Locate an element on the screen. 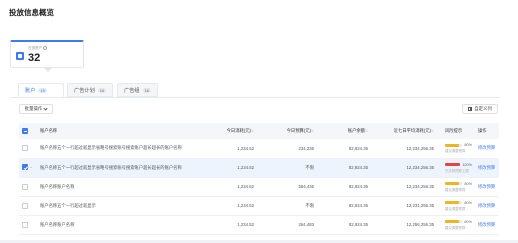 The image size is (518, 243). tab-accounts: 账户 15 is located at coordinates (41, 90).